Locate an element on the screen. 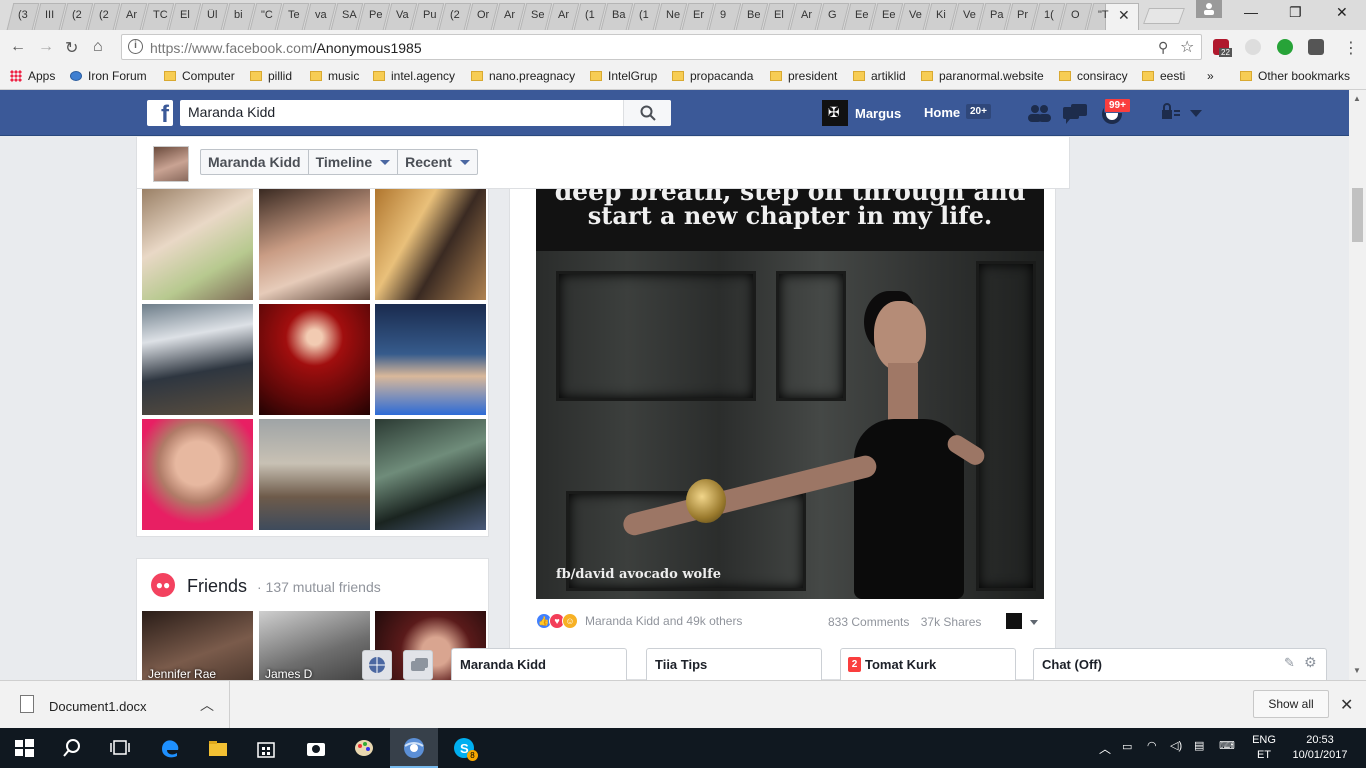 This screenshot has height=768, width=1366. chat-tab-maranda-kidd: Maranda Kidd is located at coordinates (539, 664).